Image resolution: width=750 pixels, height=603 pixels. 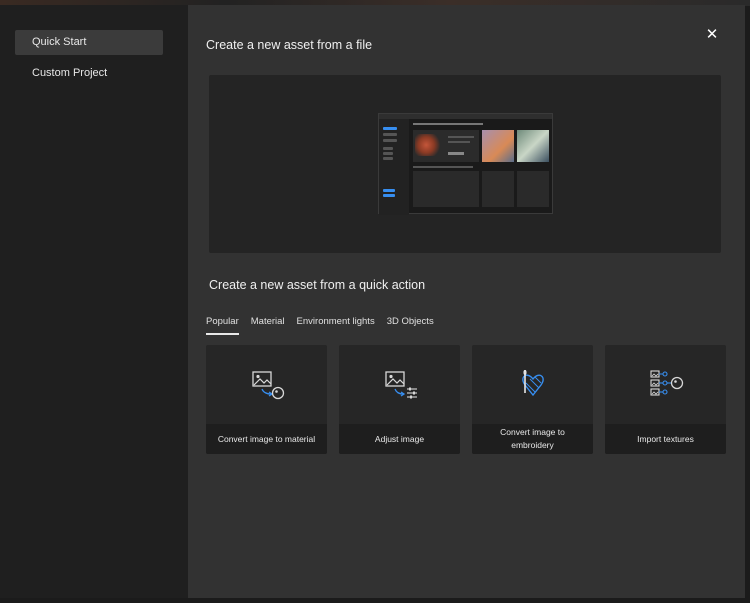 What do you see at coordinates (89, 73) in the screenshot?
I see `sidebar-item-custom-project: Custom Project` at bounding box center [89, 73].